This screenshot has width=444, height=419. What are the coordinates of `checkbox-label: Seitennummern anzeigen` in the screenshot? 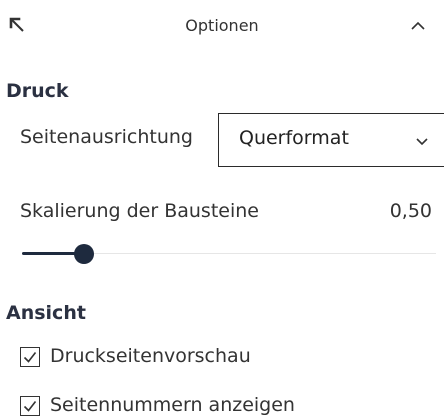 It's located at (172, 405).